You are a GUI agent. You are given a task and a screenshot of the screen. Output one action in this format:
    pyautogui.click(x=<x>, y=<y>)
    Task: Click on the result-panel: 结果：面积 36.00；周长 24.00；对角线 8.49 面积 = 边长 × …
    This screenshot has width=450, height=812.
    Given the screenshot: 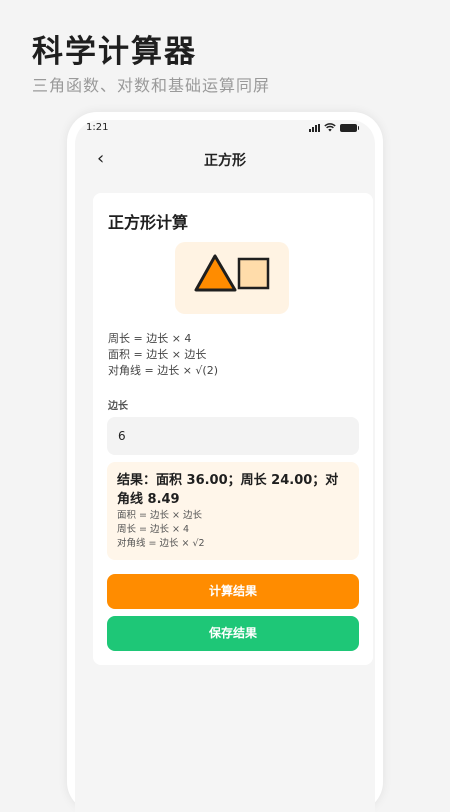 What is the action you would take?
    pyautogui.click(x=233, y=511)
    